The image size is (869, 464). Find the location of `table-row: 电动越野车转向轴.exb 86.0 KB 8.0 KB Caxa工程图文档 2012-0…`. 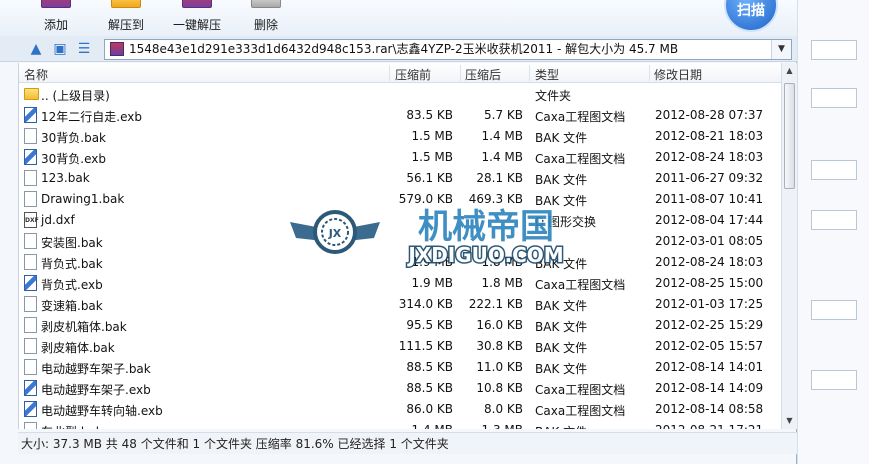

table-row: 电动越野车转向轴.exb 86.0 KB 8.0 KB Caxa工程图文档 2012-0… is located at coordinates (400, 409).